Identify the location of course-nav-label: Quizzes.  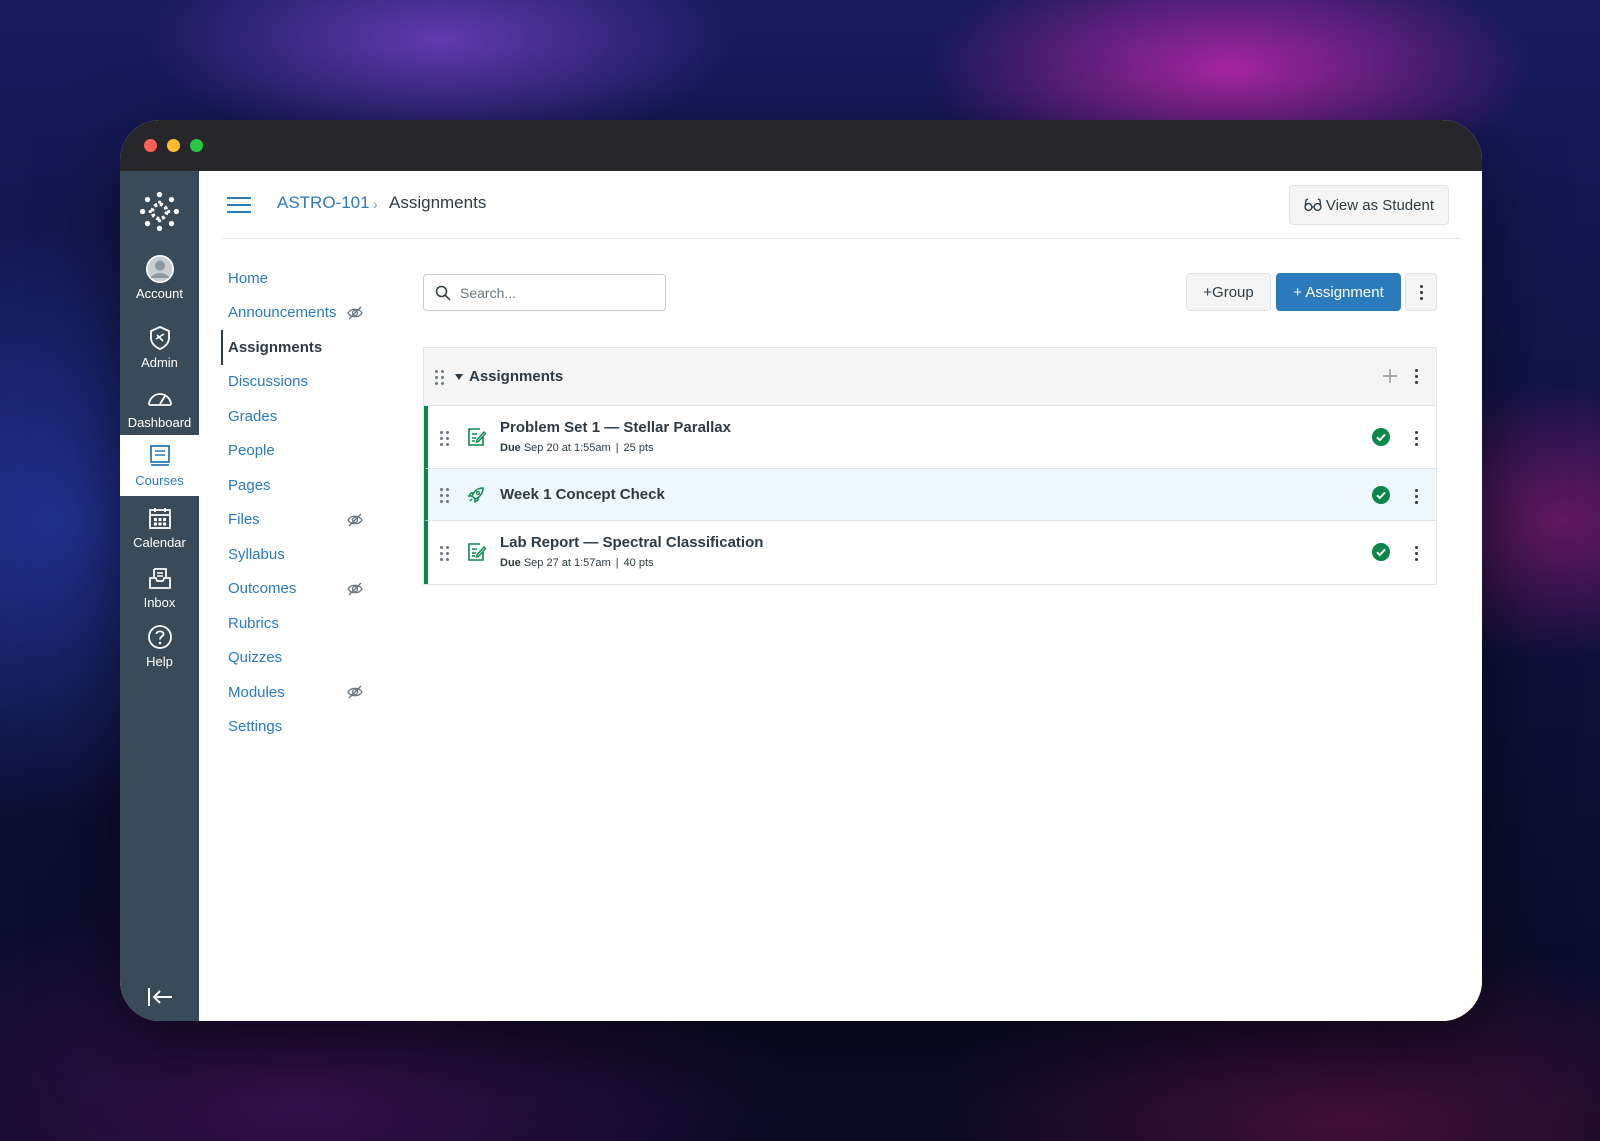
(255, 658).